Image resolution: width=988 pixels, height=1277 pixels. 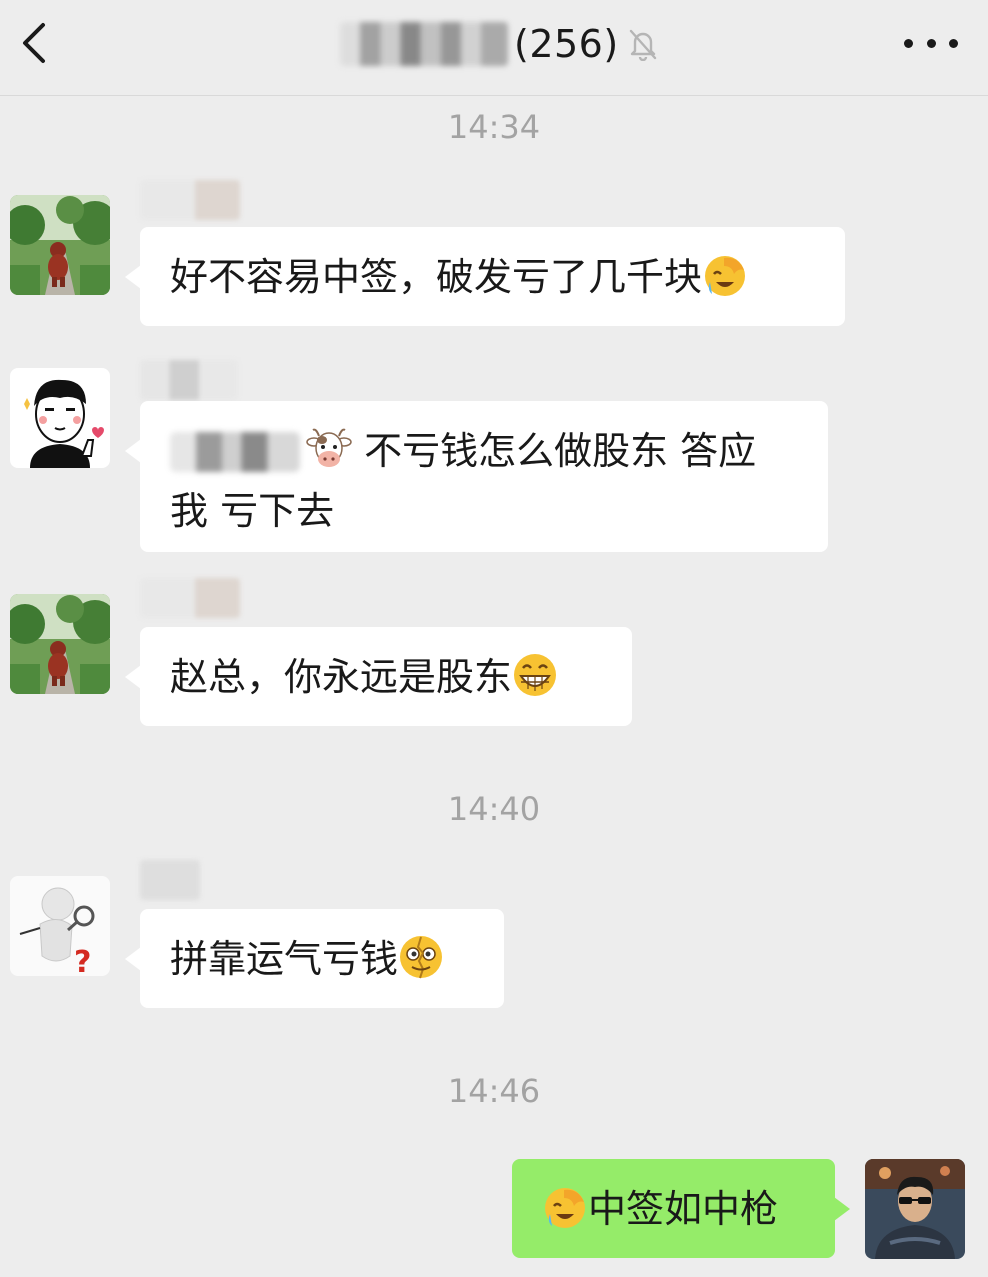 I want to click on message-bubble-own: 中签如中枪, so click(x=681, y=1208).